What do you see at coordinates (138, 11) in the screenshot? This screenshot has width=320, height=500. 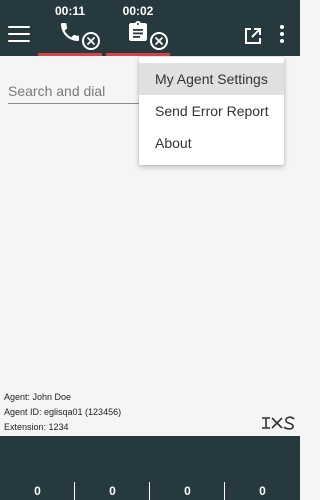 I see `call-timer: 00:02` at bounding box center [138, 11].